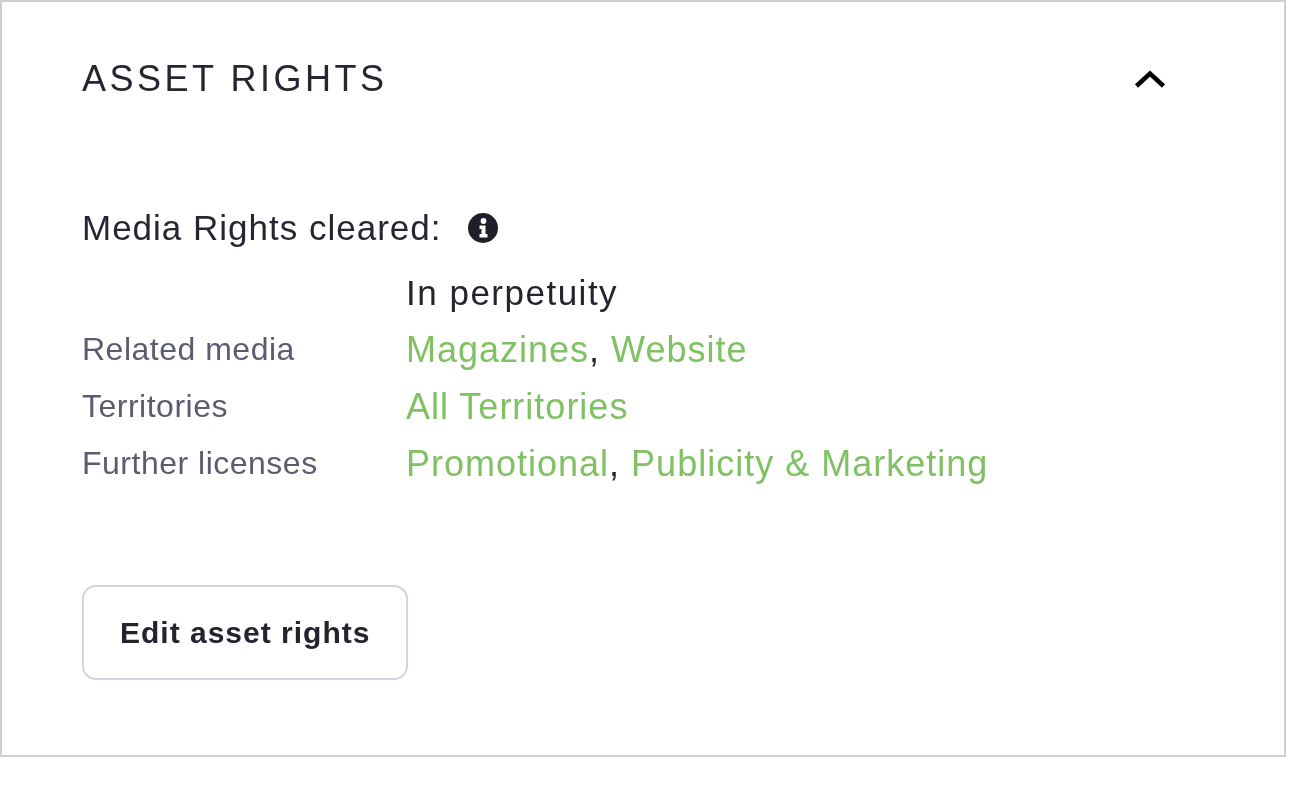 This screenshot has height=800, width=1300. What do you see at coordinates (517, 406) in the screenshot?
I see `media-link: All Territories` at bounding box center [517, 406].